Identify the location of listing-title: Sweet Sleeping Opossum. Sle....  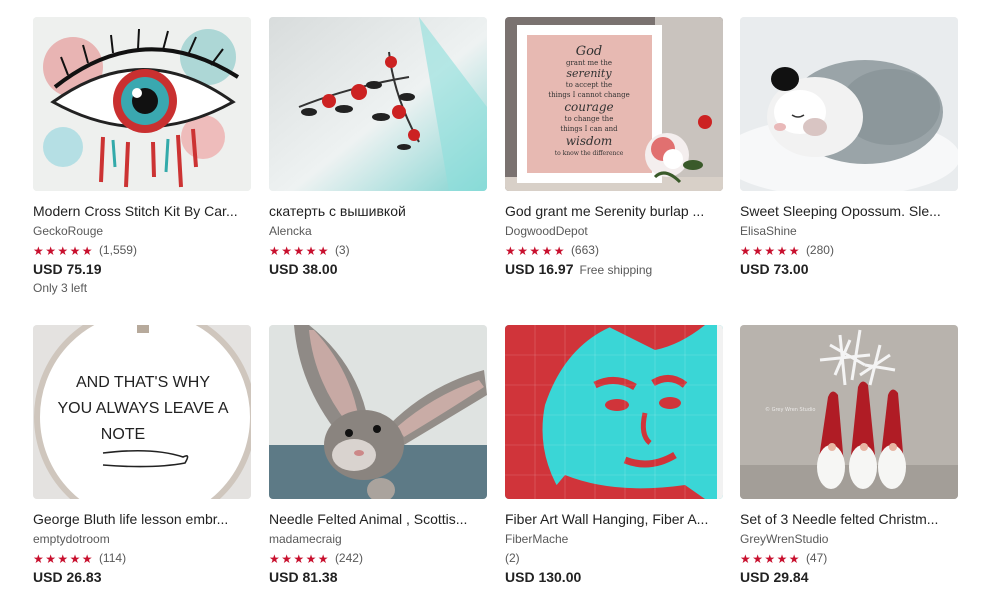
(849, 211).